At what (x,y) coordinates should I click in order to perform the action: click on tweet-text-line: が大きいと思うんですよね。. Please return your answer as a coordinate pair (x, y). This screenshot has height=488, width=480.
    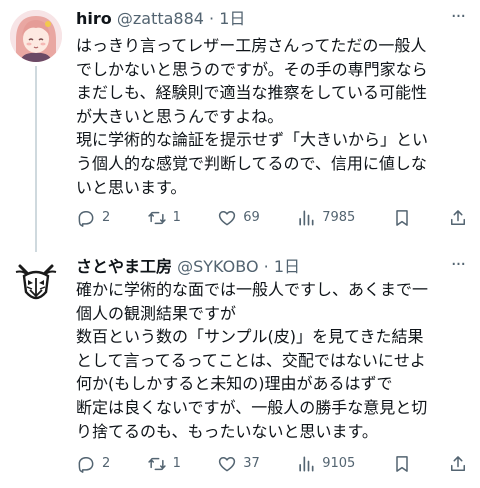
    Looking at the image, I should click on (180, 116).